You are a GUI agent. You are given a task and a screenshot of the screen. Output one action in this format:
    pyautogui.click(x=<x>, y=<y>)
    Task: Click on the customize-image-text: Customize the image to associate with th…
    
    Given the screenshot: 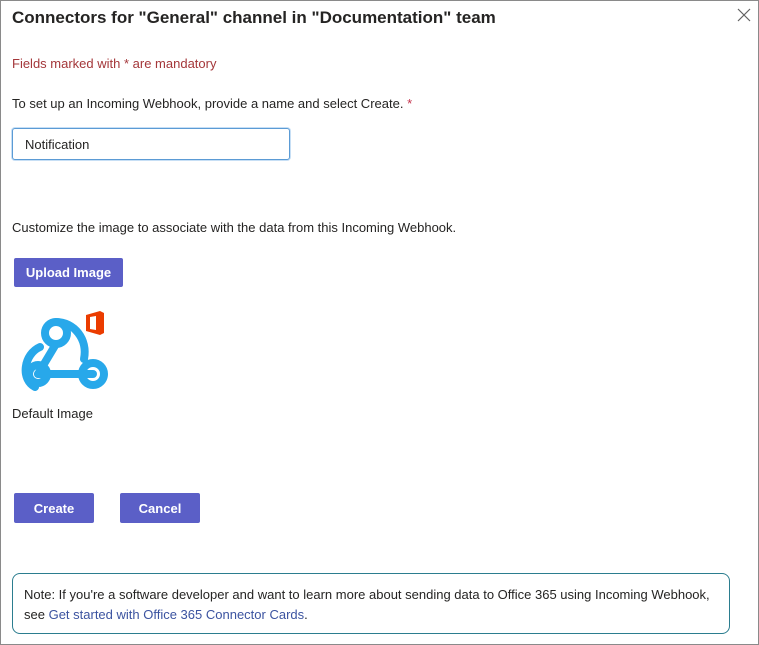 What is the action you would take?
    pyautogui.click(x=234, y=227)
    